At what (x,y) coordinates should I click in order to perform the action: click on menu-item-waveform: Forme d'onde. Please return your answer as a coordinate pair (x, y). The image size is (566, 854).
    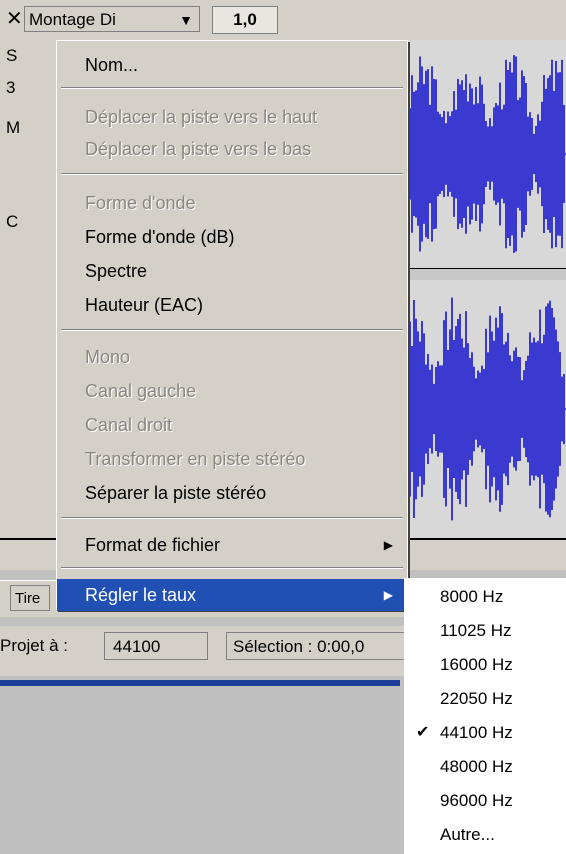
    Looking at the image, I should click on (232, 203).